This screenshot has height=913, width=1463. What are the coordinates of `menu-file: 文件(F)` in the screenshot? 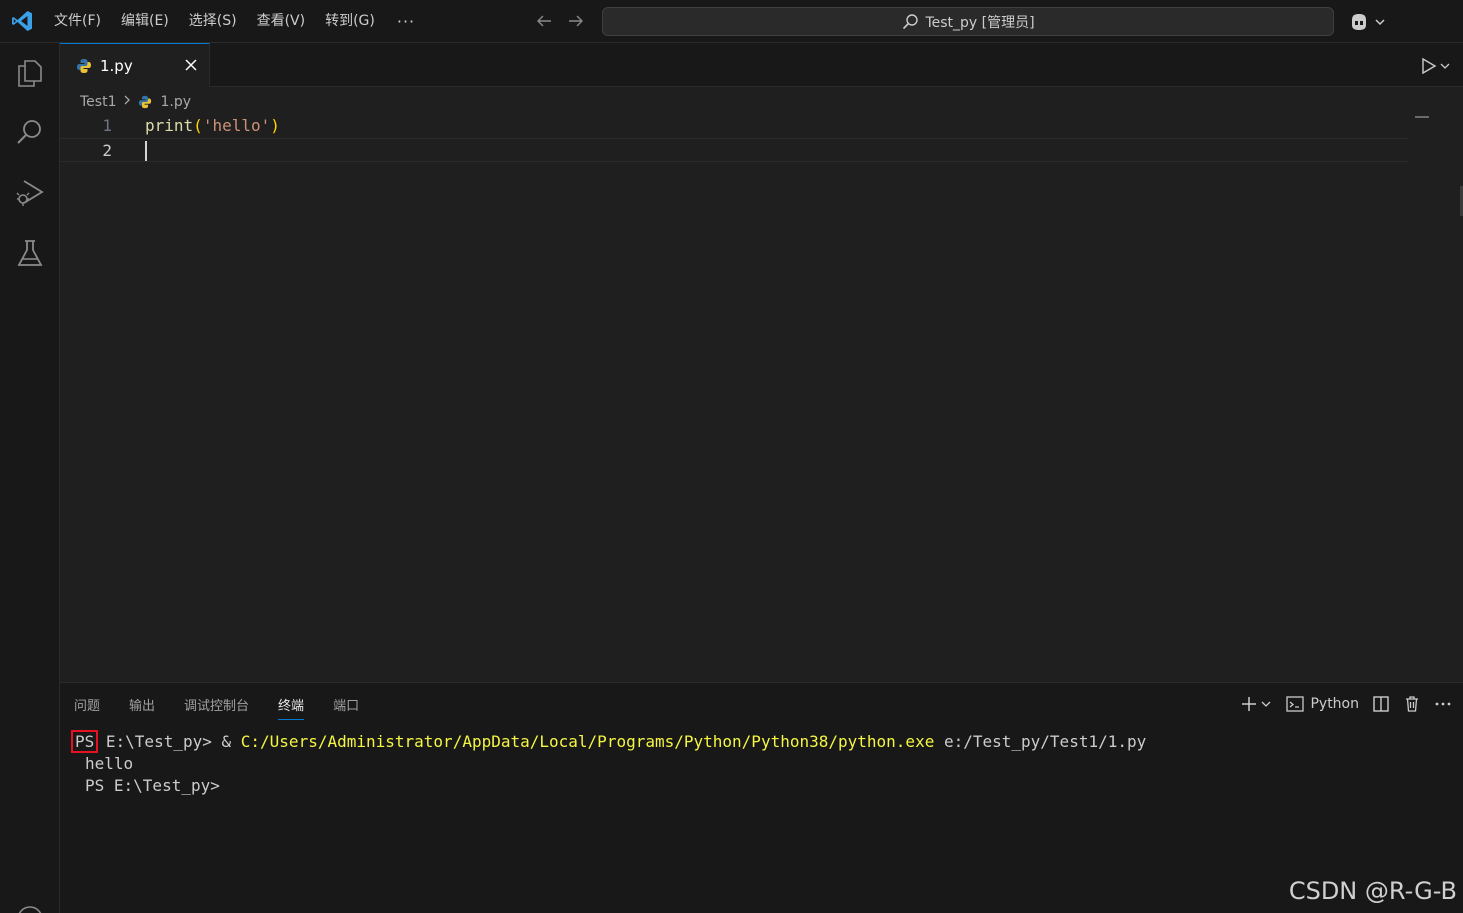 It's located at (77, 21).